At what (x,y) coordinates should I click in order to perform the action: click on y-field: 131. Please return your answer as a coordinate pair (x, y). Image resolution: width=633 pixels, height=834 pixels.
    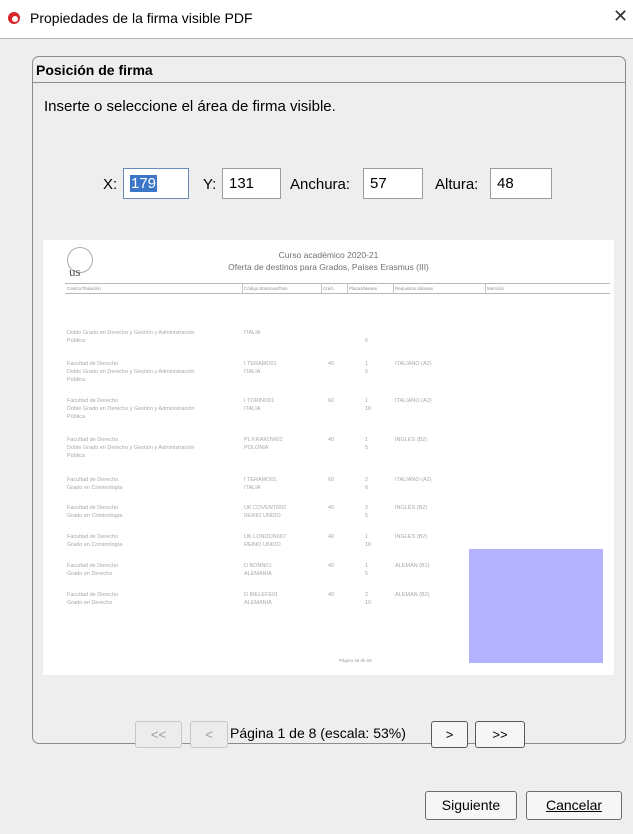
    Looking at the image, I should click on (251, 183).